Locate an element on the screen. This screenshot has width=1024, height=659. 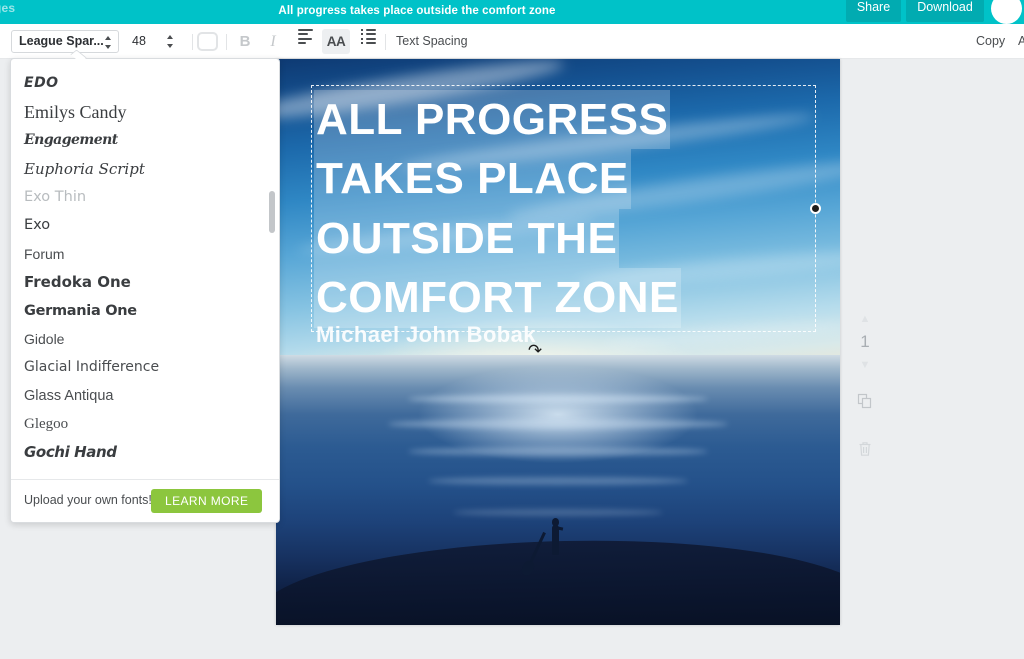
list-glyph is located at coordinates (368, 36).